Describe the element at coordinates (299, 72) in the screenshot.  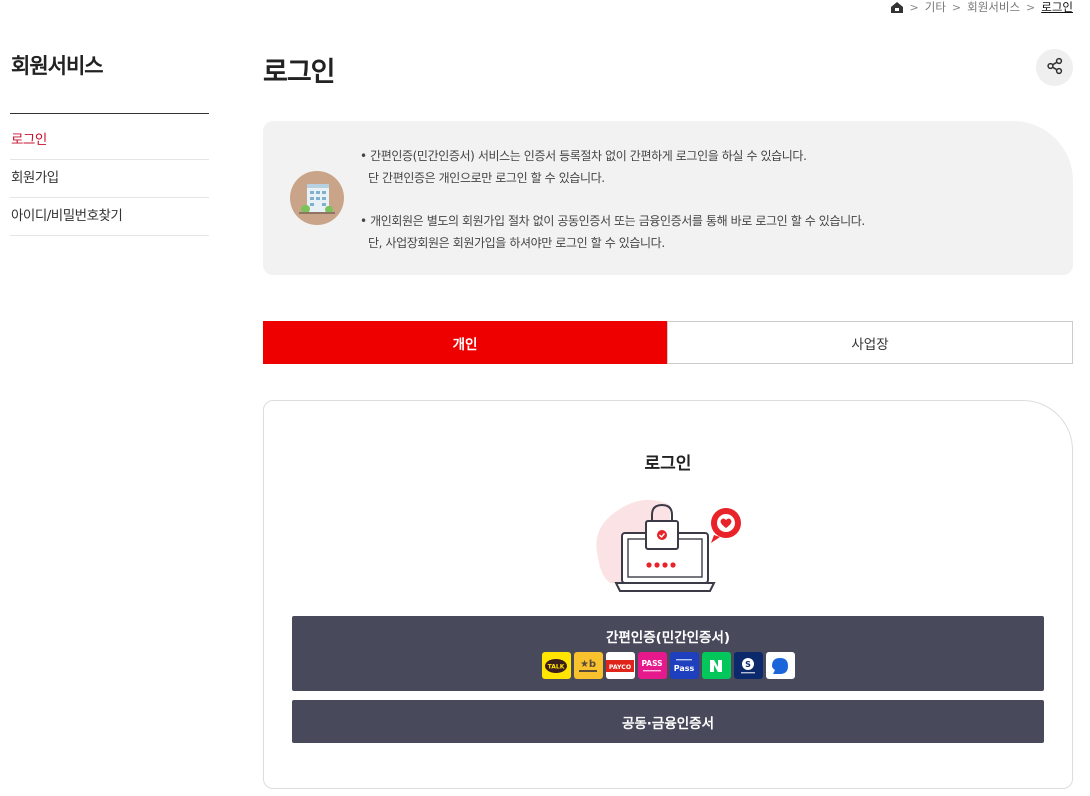
I see `page-title: 로그인` at that location.